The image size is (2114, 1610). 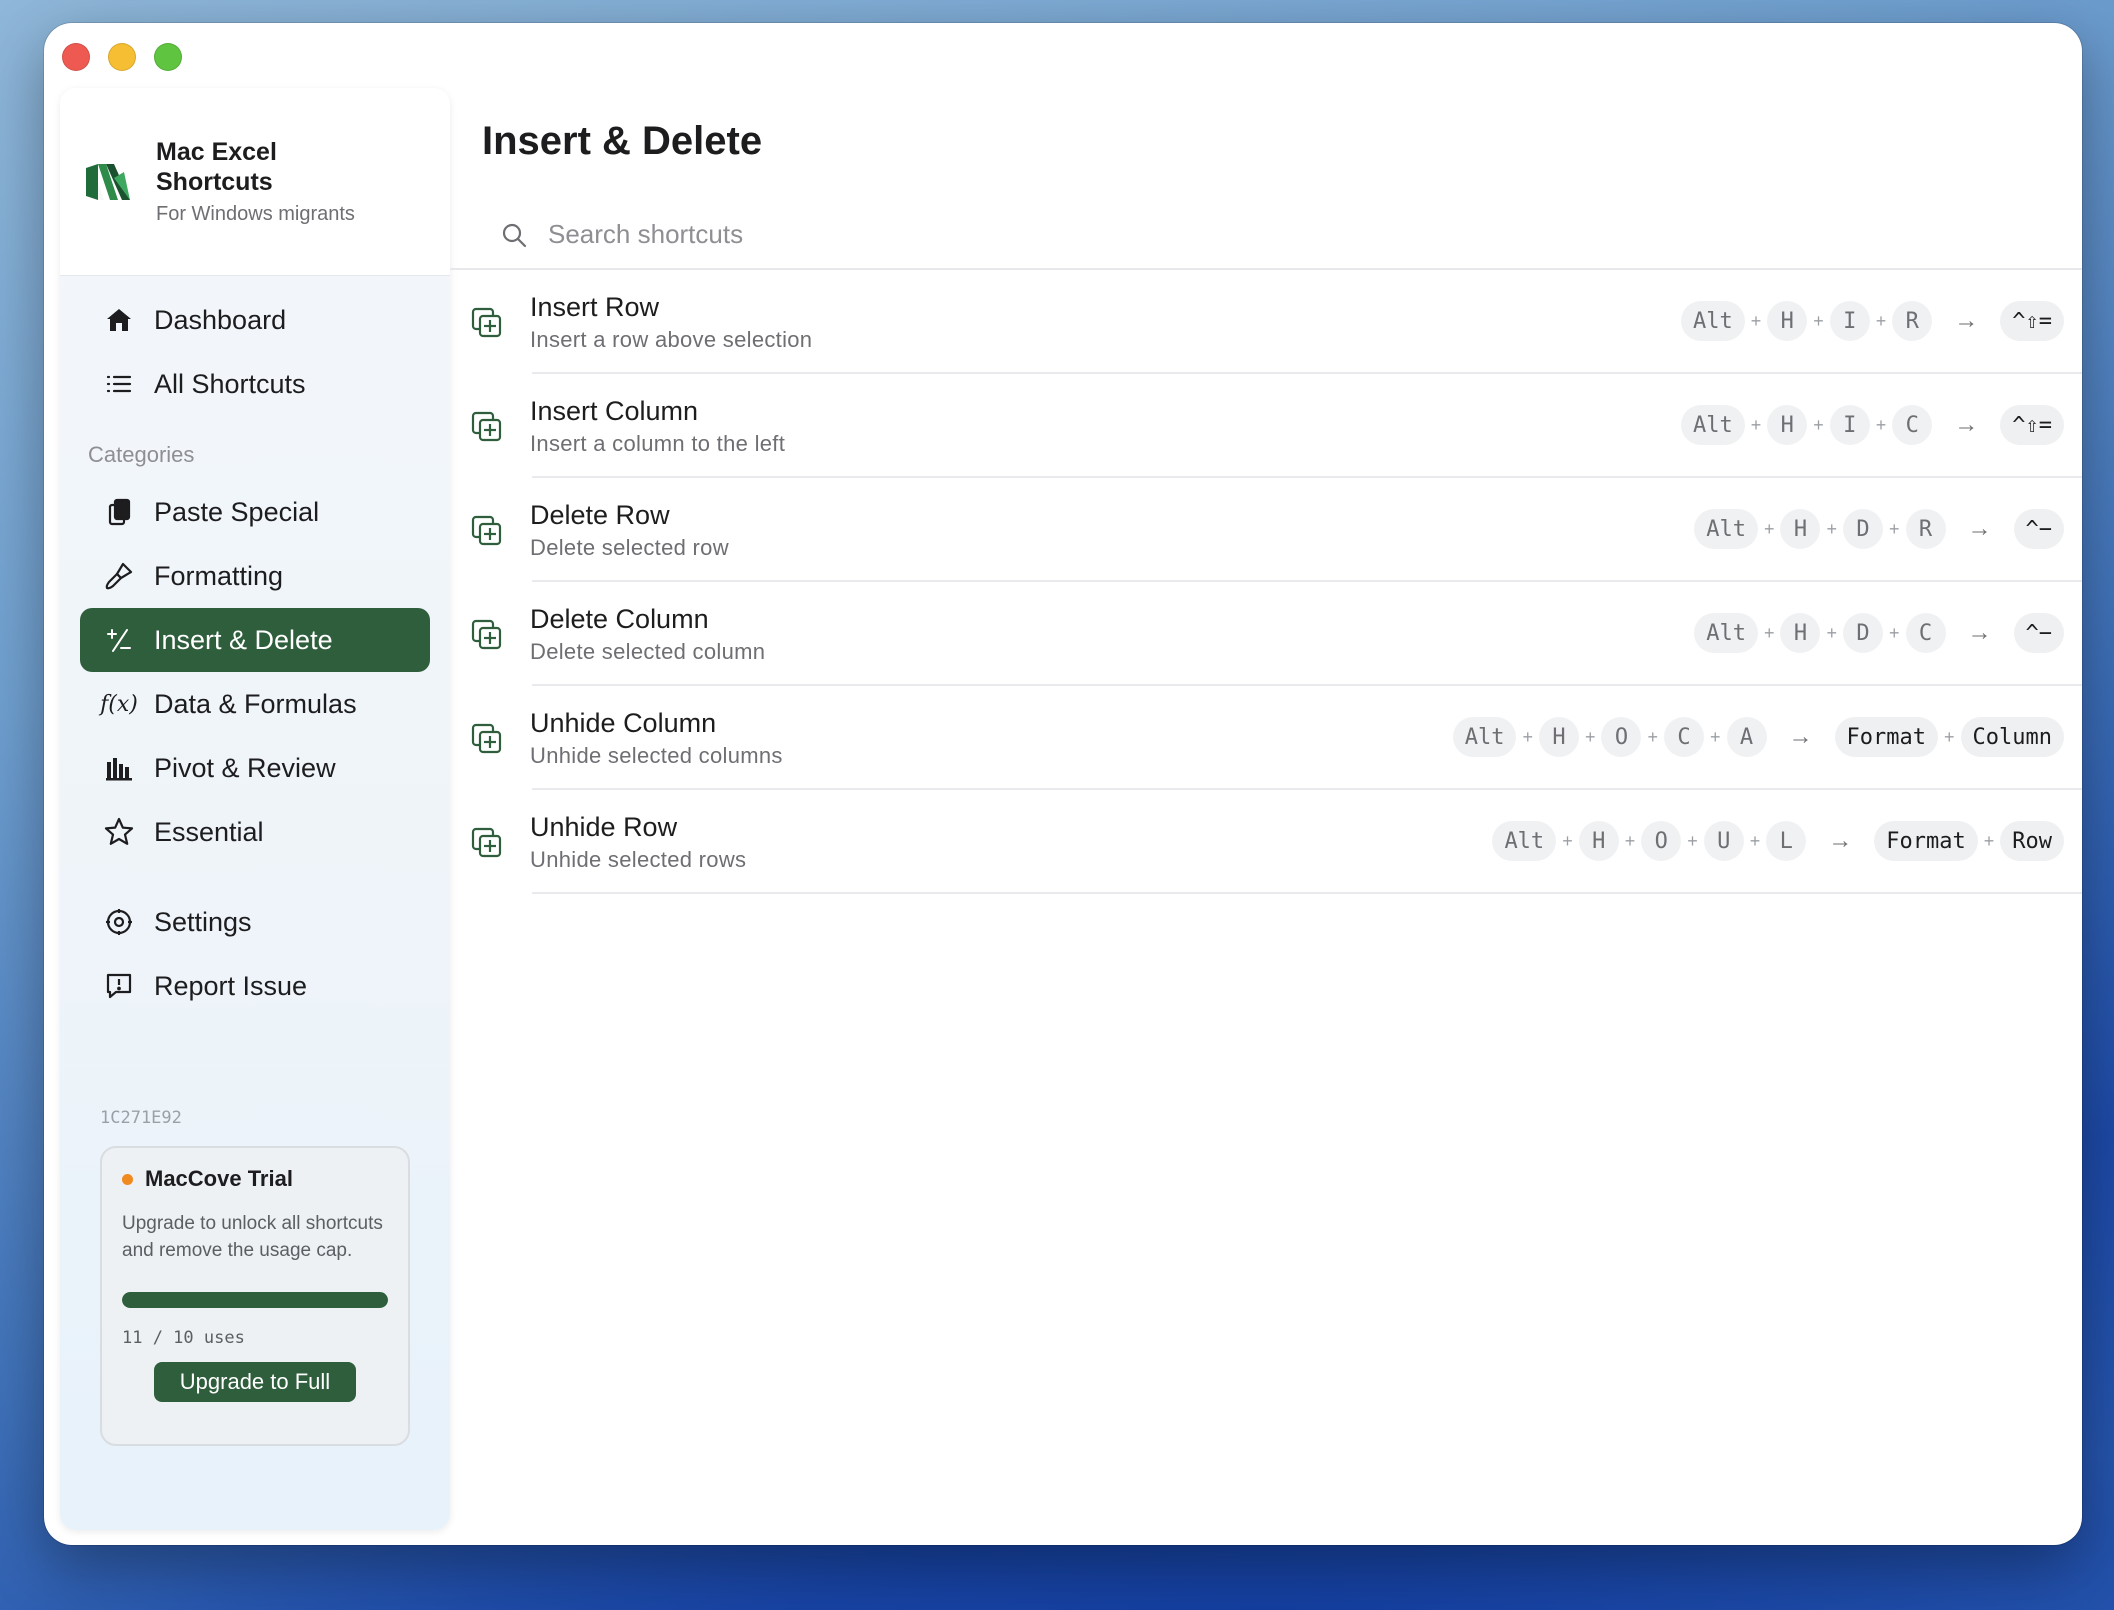 What do you see at coordinates (658, 443) in the screenshot?
I see `shortcut-description: Insert a column to the left` at bounding box center [658, 443].